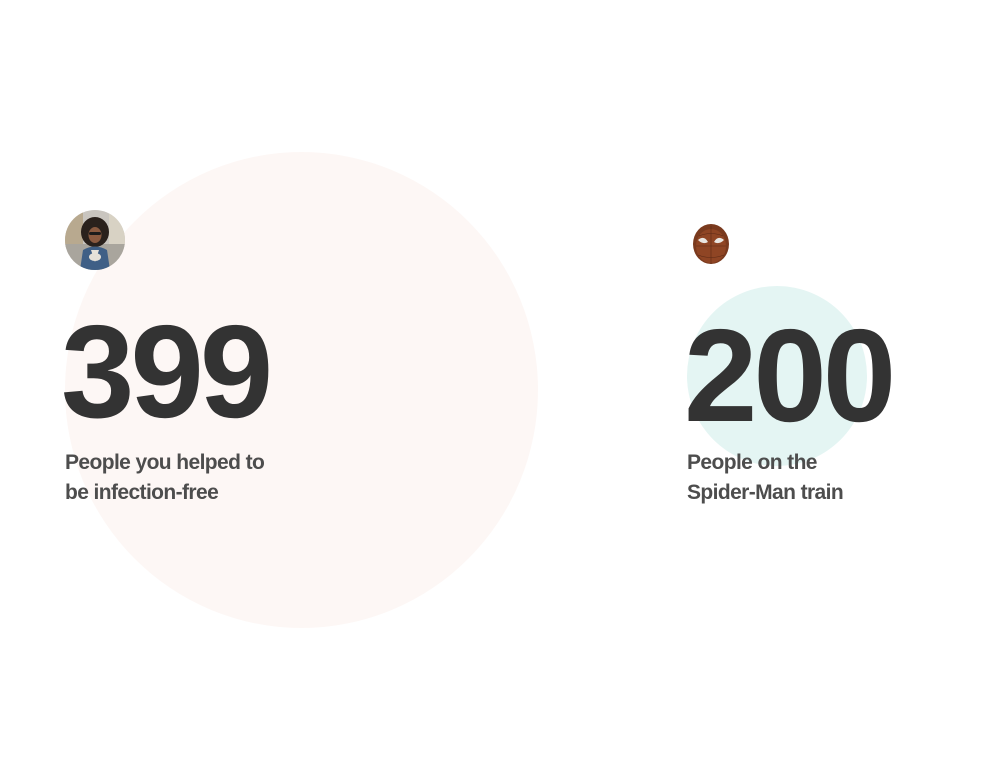  What do you see at coordinates (752, 462) in the screenshot?
I see `spider-man-label-line-1: People on the` at bounding box center [752, 462].